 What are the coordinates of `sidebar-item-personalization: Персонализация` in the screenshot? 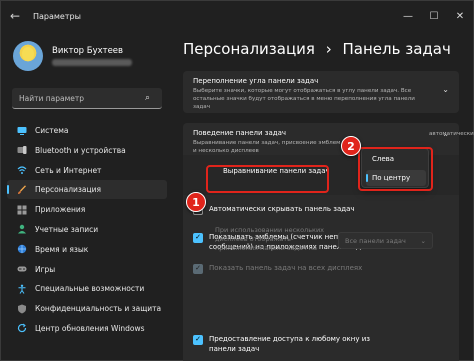 It's located at (87, 190).